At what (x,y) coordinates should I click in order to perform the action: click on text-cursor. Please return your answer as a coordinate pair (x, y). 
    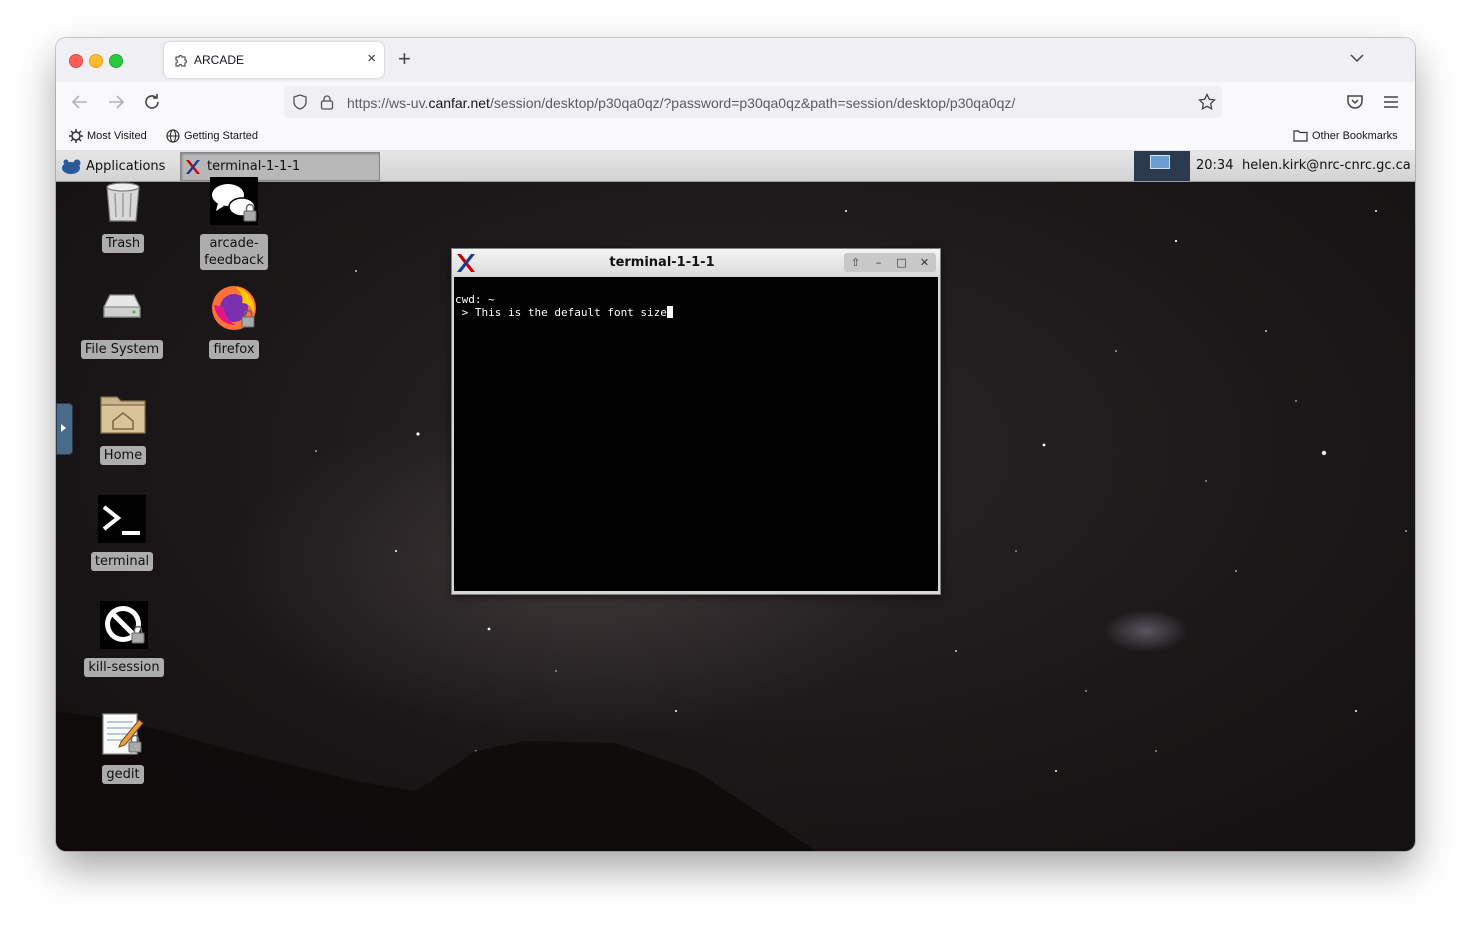
    Looking at the image, I should click on (669, 312).